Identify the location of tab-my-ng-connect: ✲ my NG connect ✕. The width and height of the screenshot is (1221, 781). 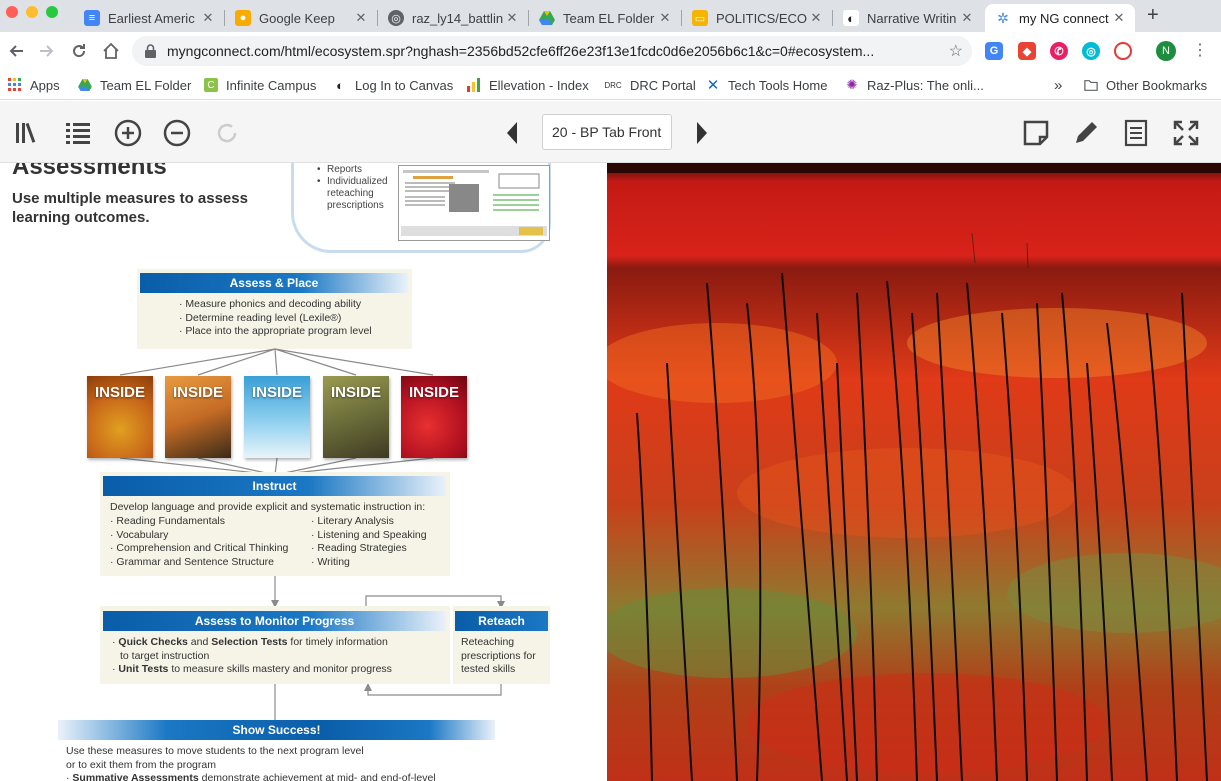
(1060, 18).